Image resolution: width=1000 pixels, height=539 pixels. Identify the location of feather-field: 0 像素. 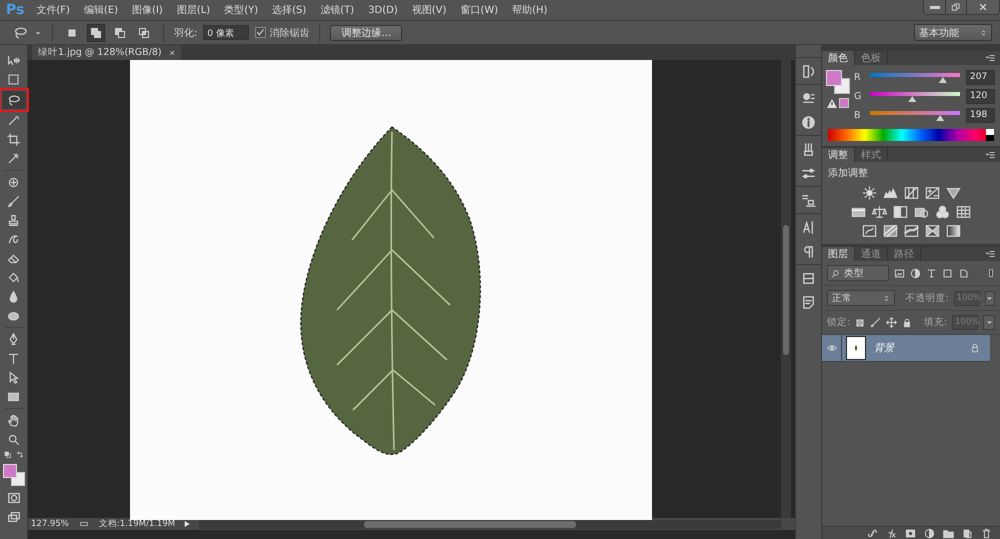
(226, 32).